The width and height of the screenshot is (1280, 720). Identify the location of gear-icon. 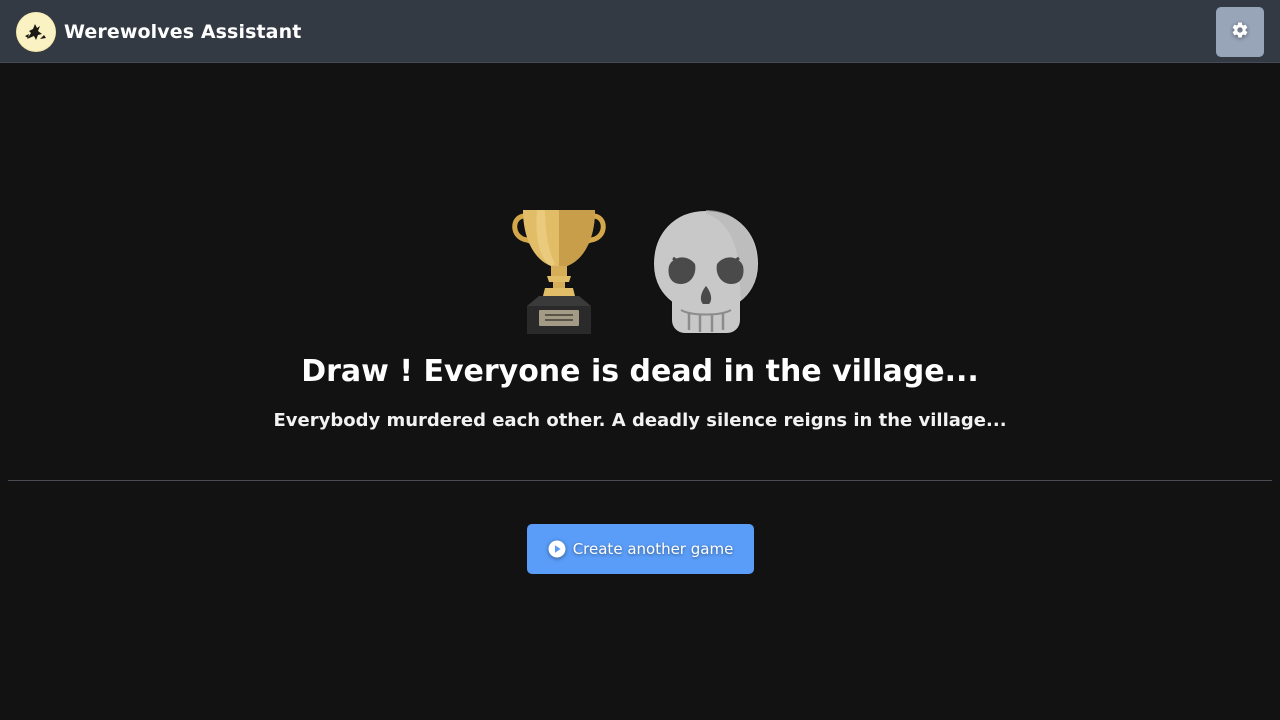
(1240, 32).